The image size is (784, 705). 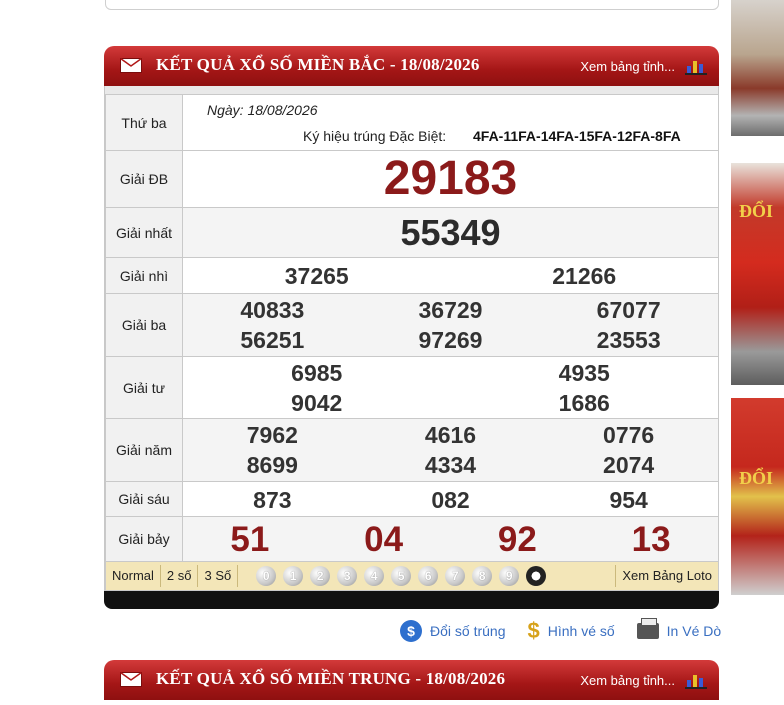 I want to click on prize-number: 36729, so click(x=451, y=310).